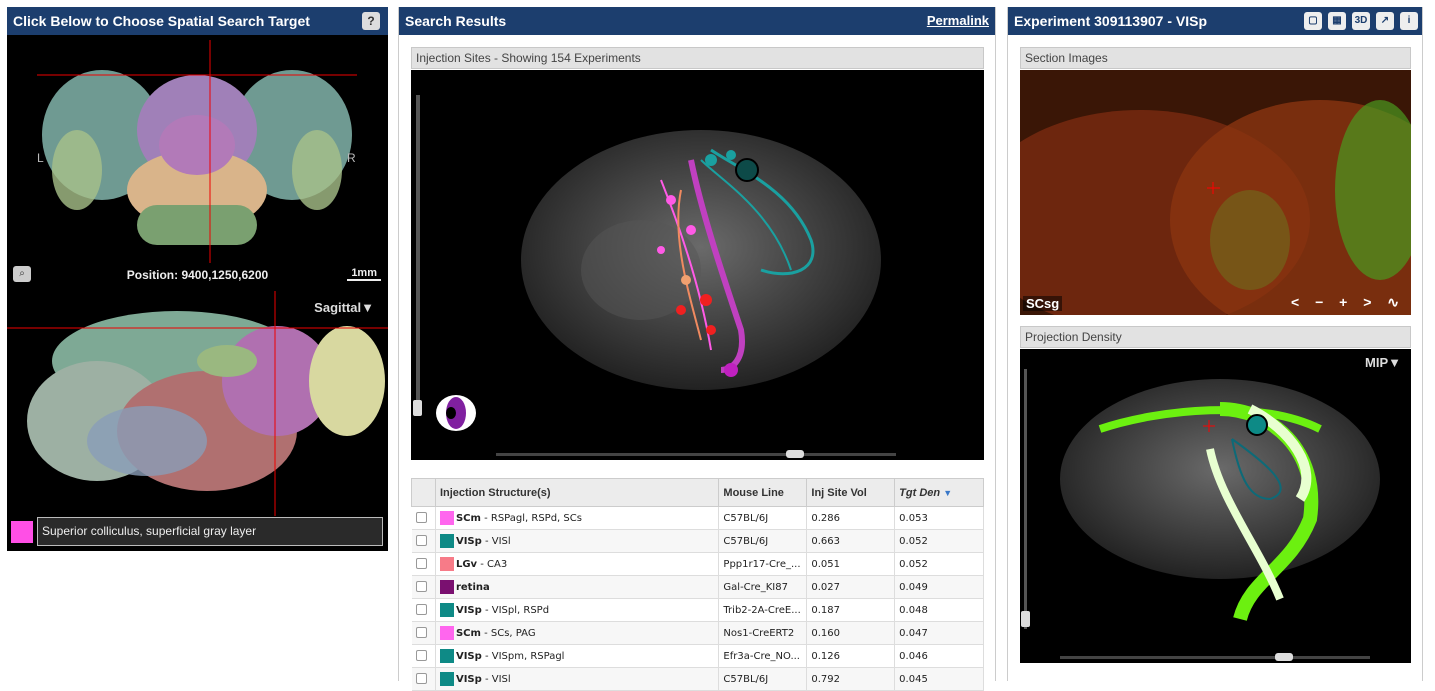 This screenshot has width=1435, height=691. Describe the element at coordinates (1409, 21) in the screenshot. I see `info-icon: i` at that location.